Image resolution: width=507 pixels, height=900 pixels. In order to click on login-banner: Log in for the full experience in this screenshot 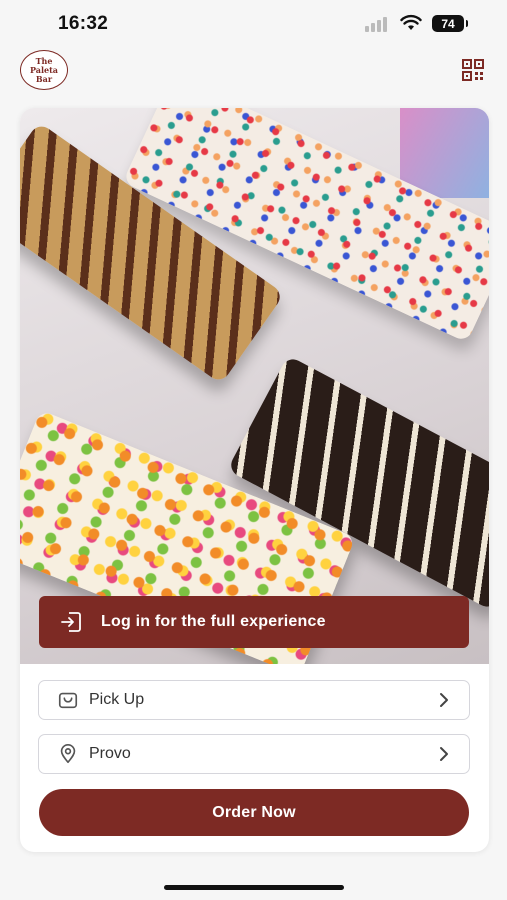, I will do `click(254, 622)`.